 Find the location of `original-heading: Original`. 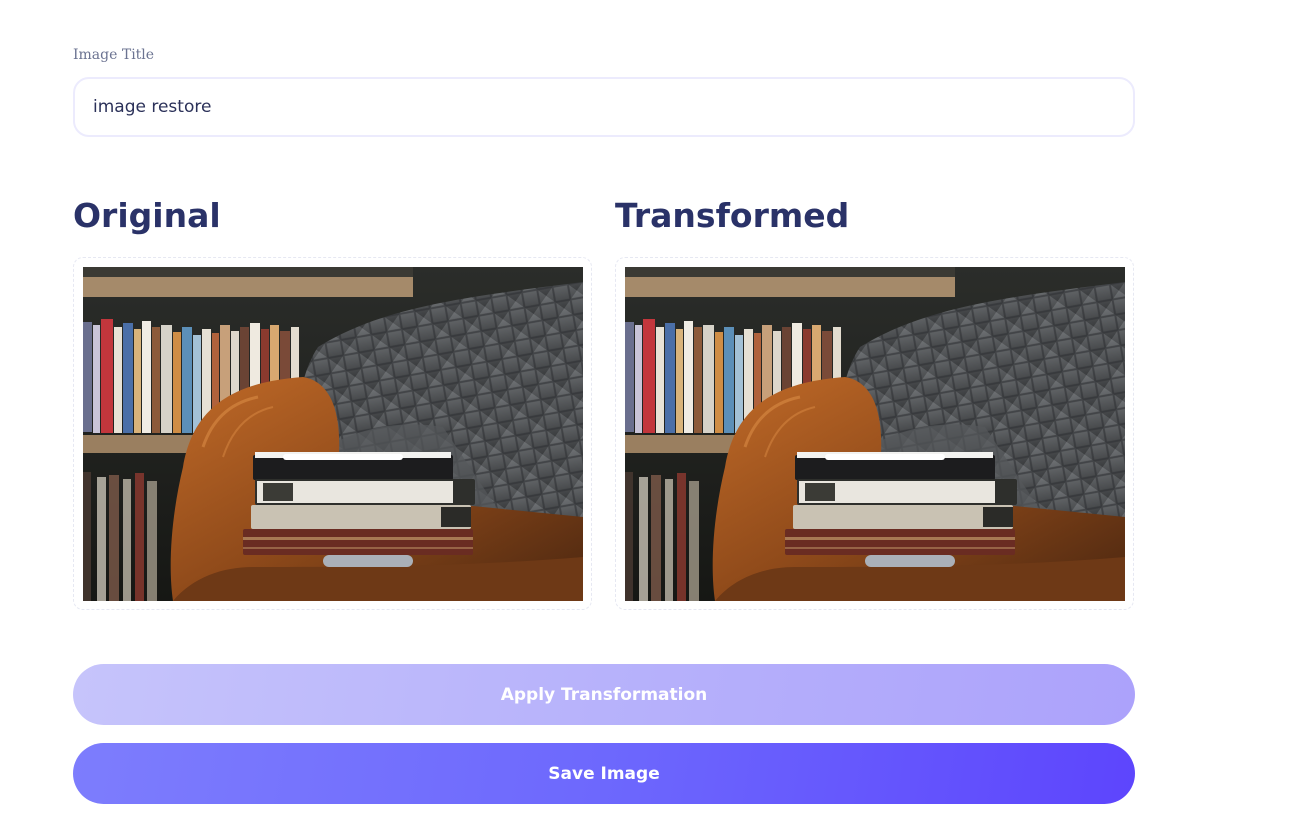

original-heading: Original is located at coordinates (147, 215).